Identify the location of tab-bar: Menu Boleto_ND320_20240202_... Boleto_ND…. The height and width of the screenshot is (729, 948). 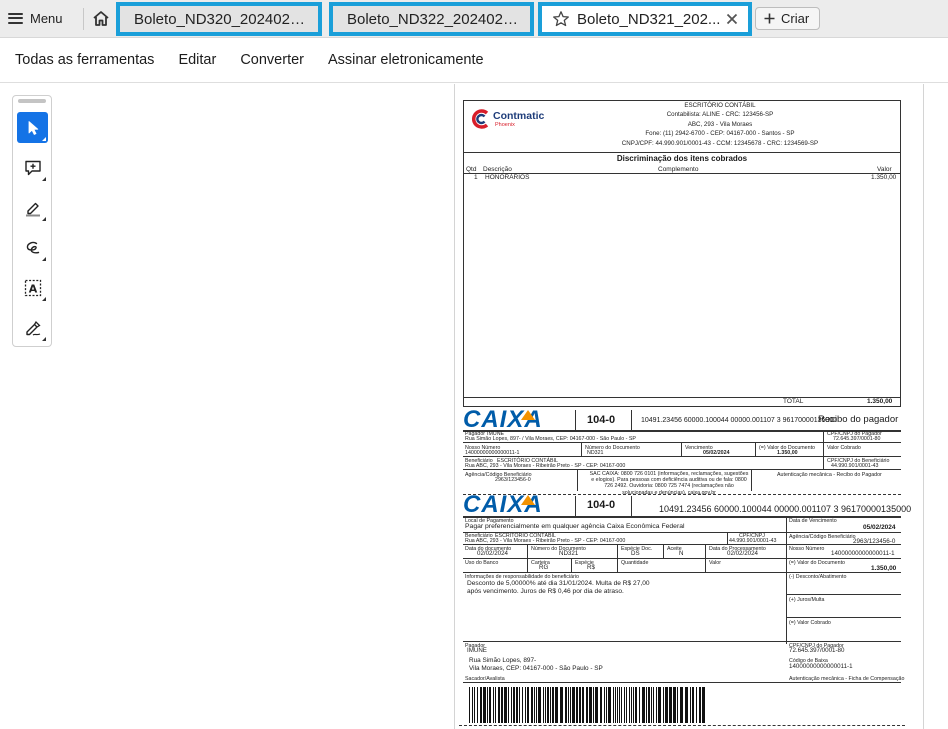
(474, 19).